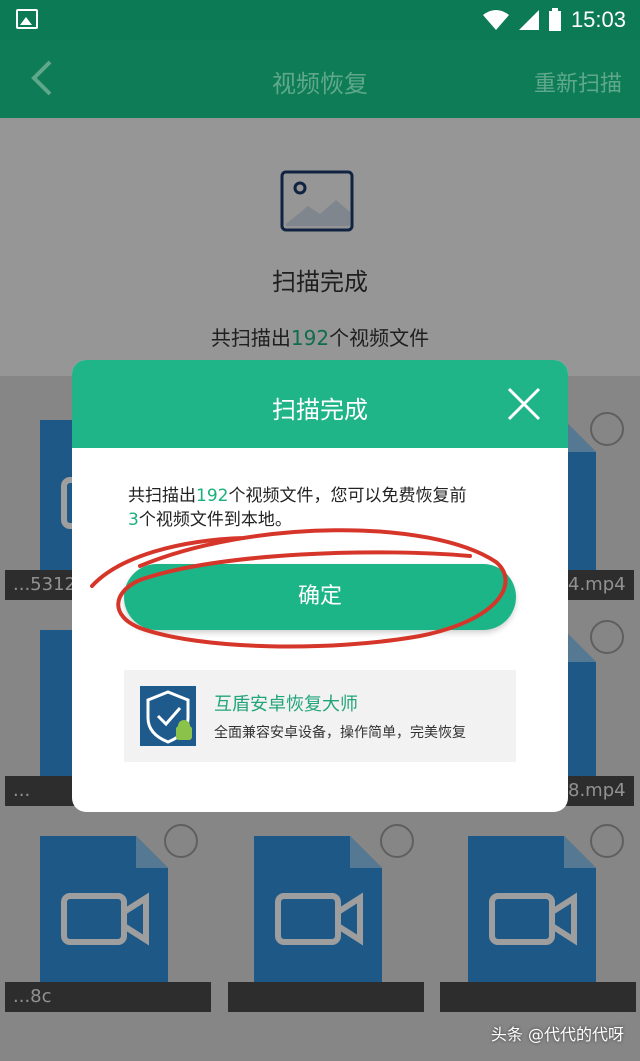 The image size is (640, 1061). Describe the element at coordinates (297, 508) in the screenshot. I see `dialog-message: 共扫描出192个视频文件，您可以免费恢复前 3个视频文件到本地。` at that location.